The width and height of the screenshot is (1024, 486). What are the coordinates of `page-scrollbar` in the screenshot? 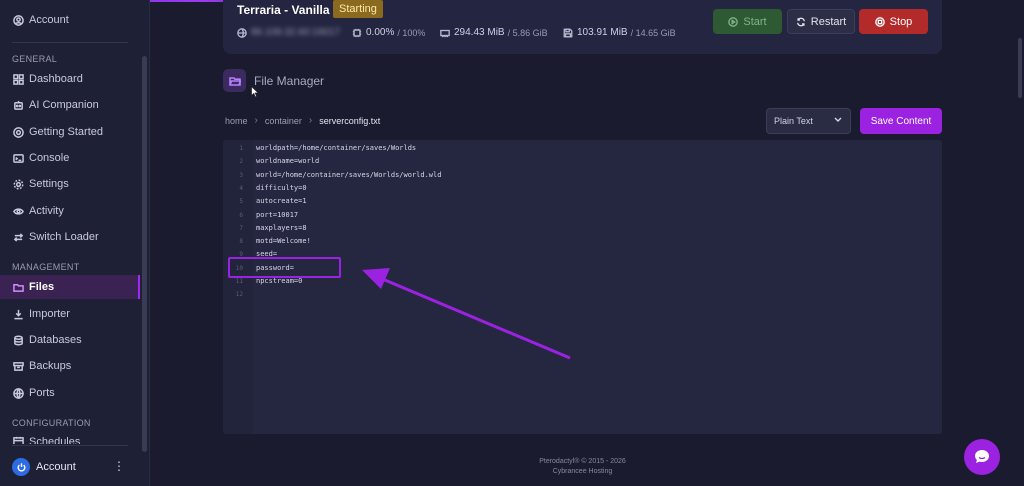 It's located at (1020, 243).